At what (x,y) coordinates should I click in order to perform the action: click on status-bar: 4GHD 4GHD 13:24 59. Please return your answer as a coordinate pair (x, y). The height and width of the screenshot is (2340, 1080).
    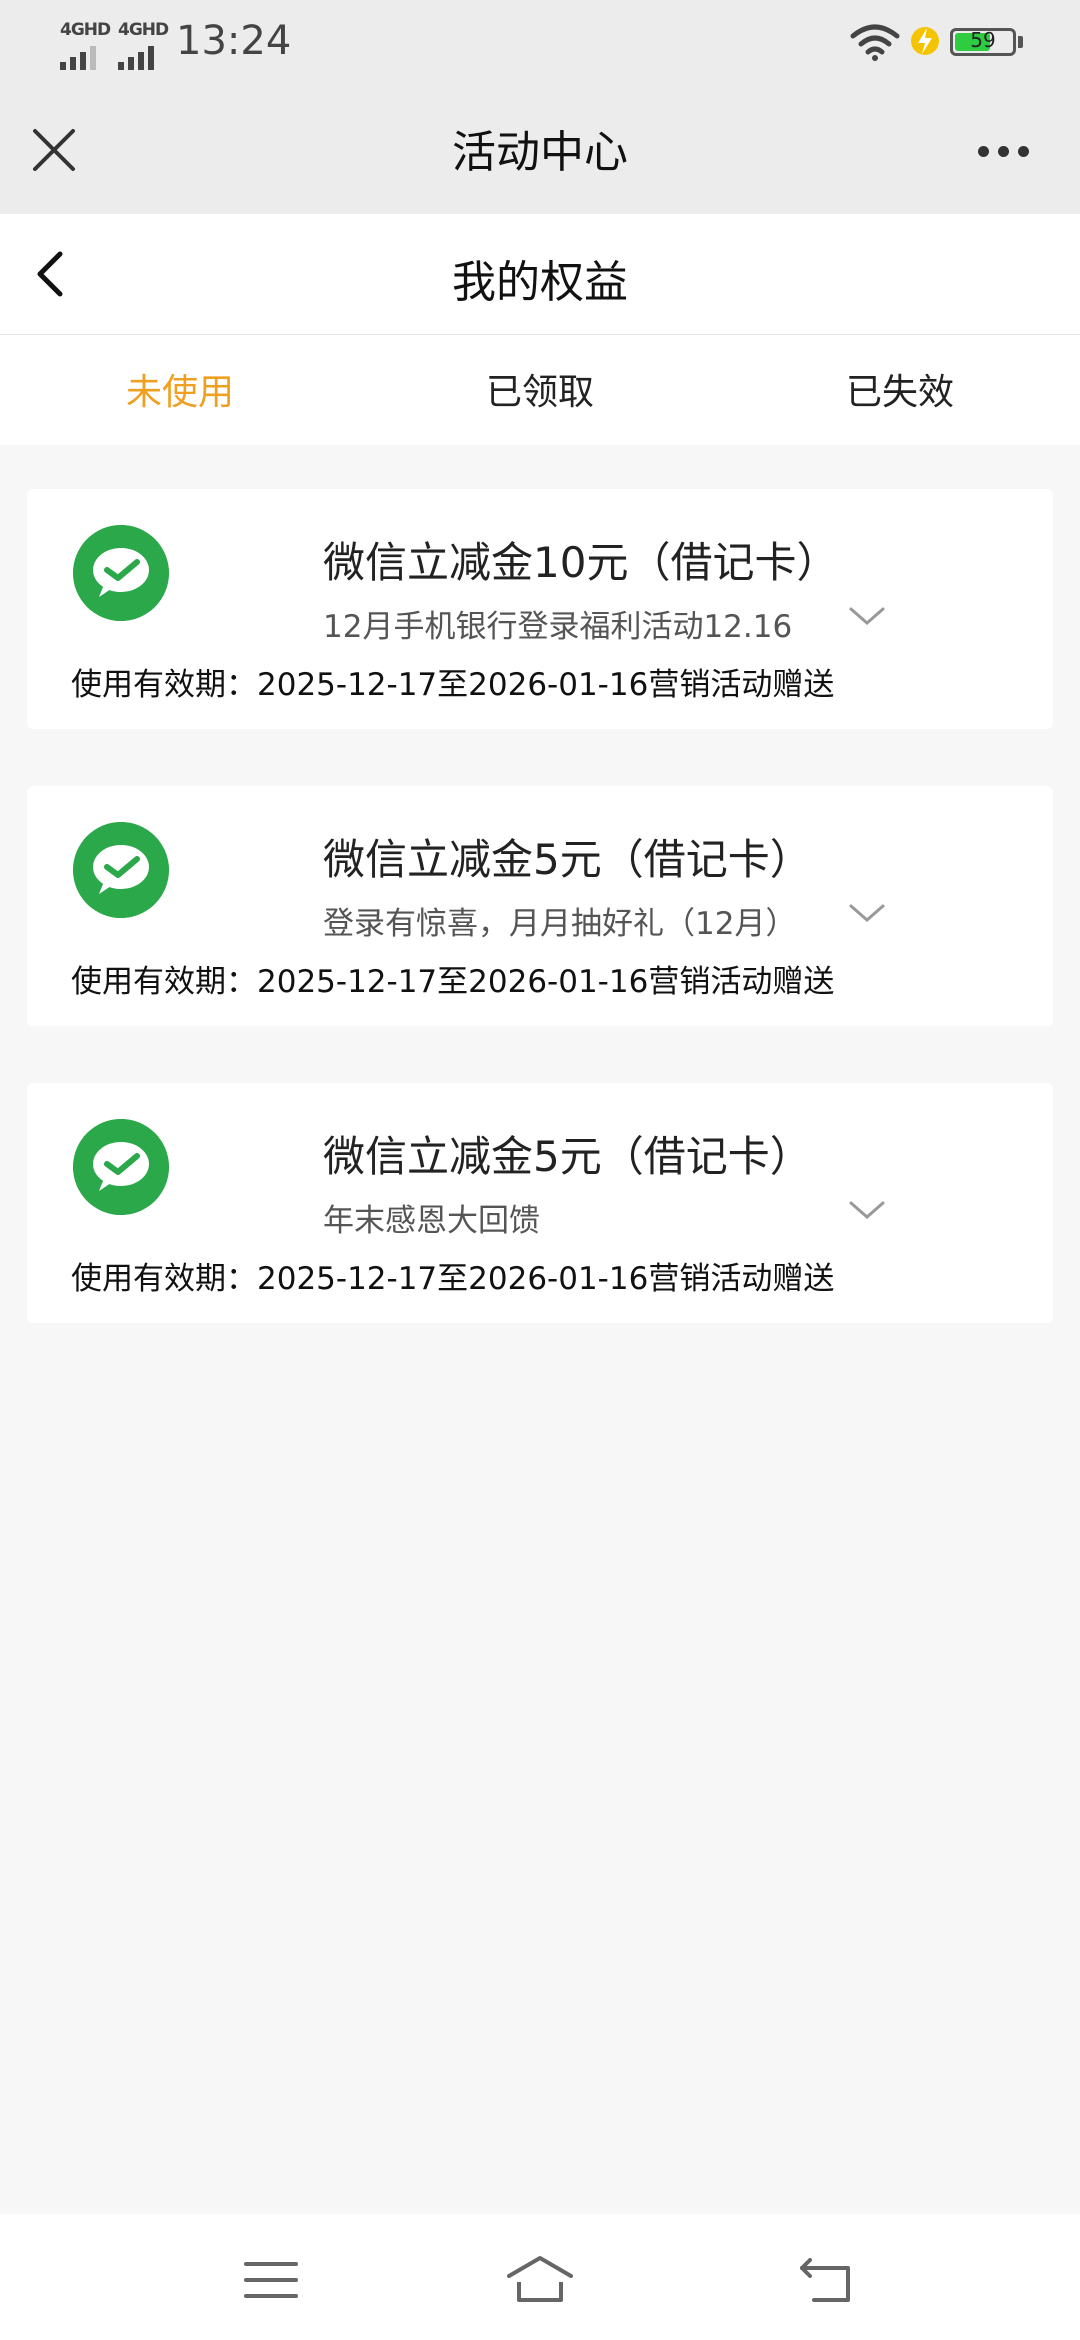
    Looking at the image, I should click on (540, 43).